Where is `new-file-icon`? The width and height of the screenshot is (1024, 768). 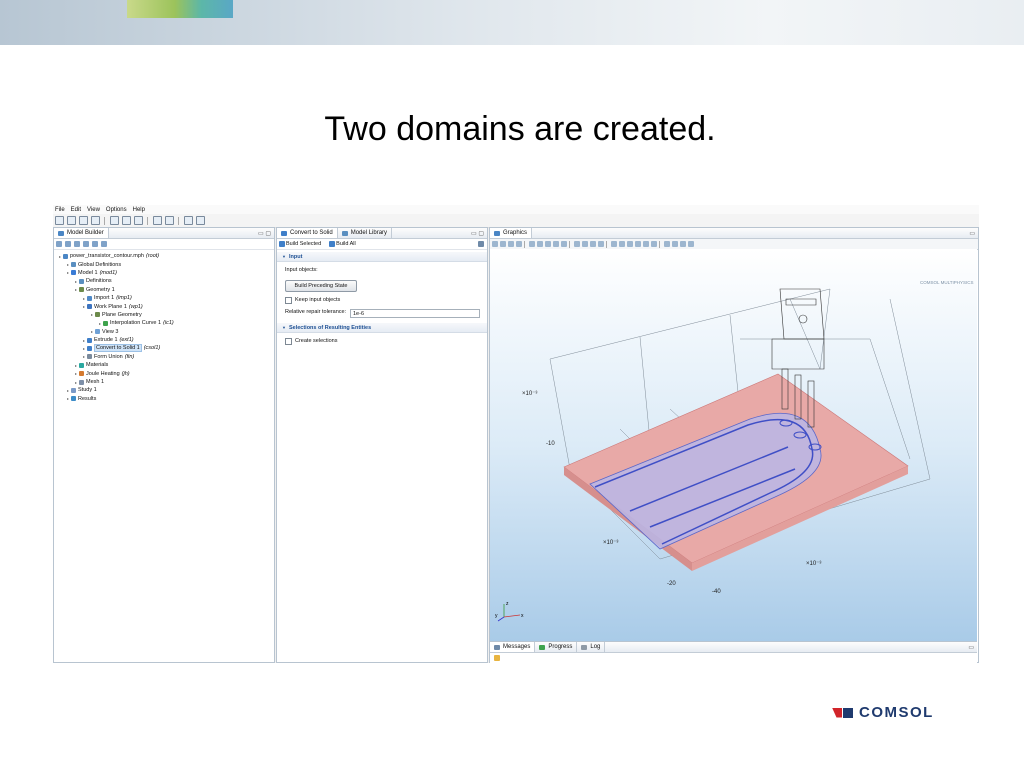
new-file-icon is located at coordinates (59, 220).